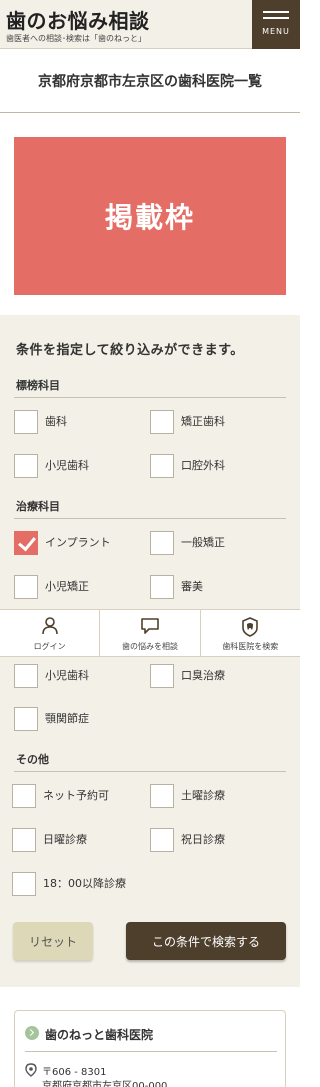 Image resolution: width=320 pixels, height=1087 pixels. I want to click on filter-lead-text: 条件を指定して絞り込みができます。, so click(130, 350).